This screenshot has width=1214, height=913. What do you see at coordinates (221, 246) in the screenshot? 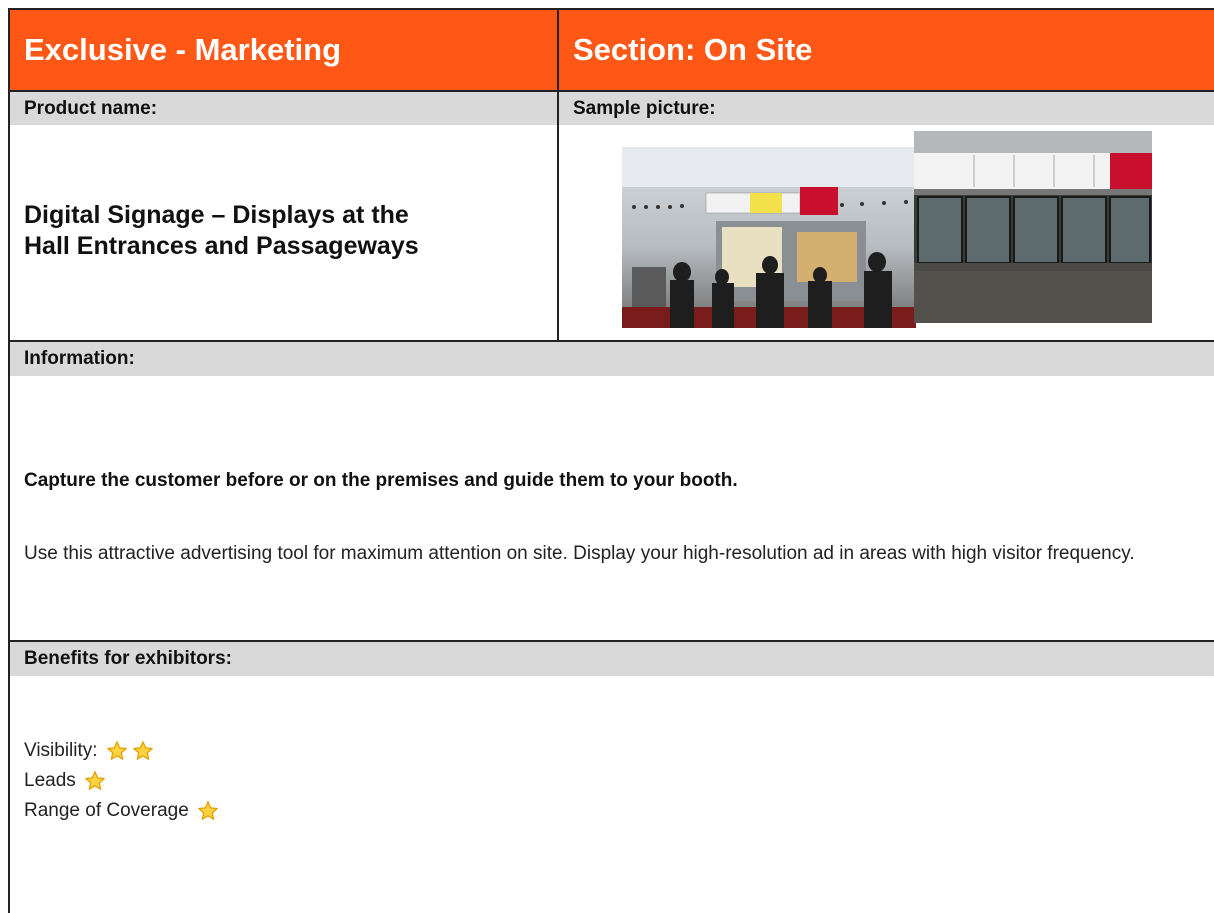
I see `product-name-line2: Hall Entrances and Passageways` at bounding box center [221, 246].